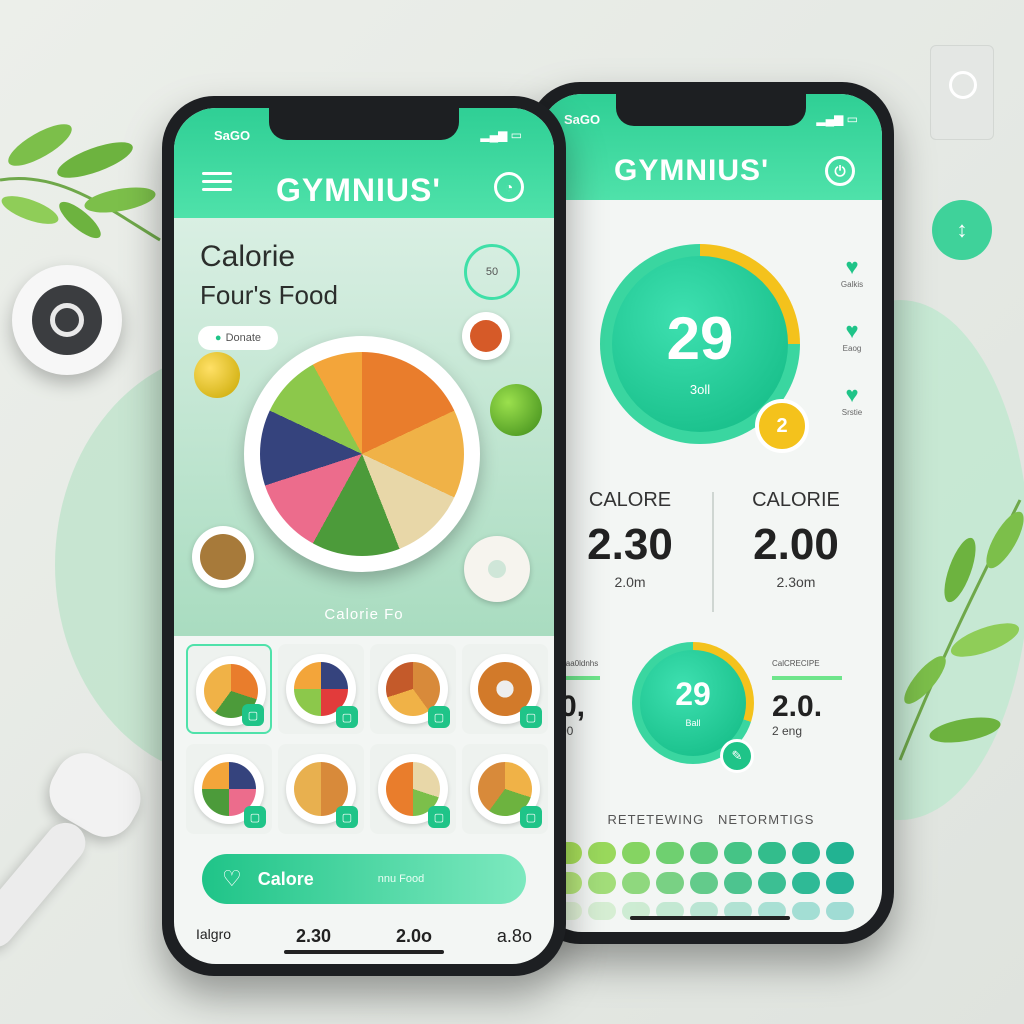  I want to click on level-badge: 2, so click(782, 426).